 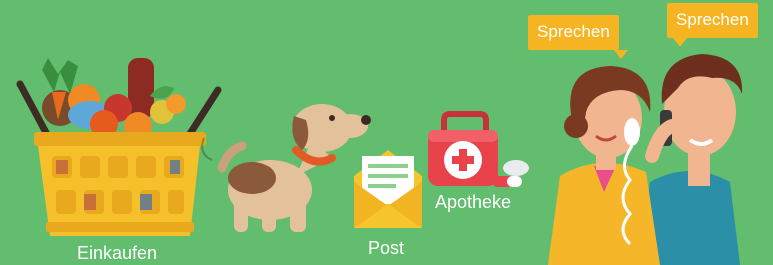 What do you see at coordinates (578, 37) in the screenshot?
I see `woman-speech-bubble: Sprechen` at bounding box center [578, 37].